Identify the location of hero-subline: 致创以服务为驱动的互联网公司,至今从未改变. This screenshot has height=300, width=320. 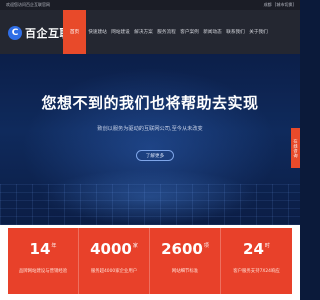
(150, 129).